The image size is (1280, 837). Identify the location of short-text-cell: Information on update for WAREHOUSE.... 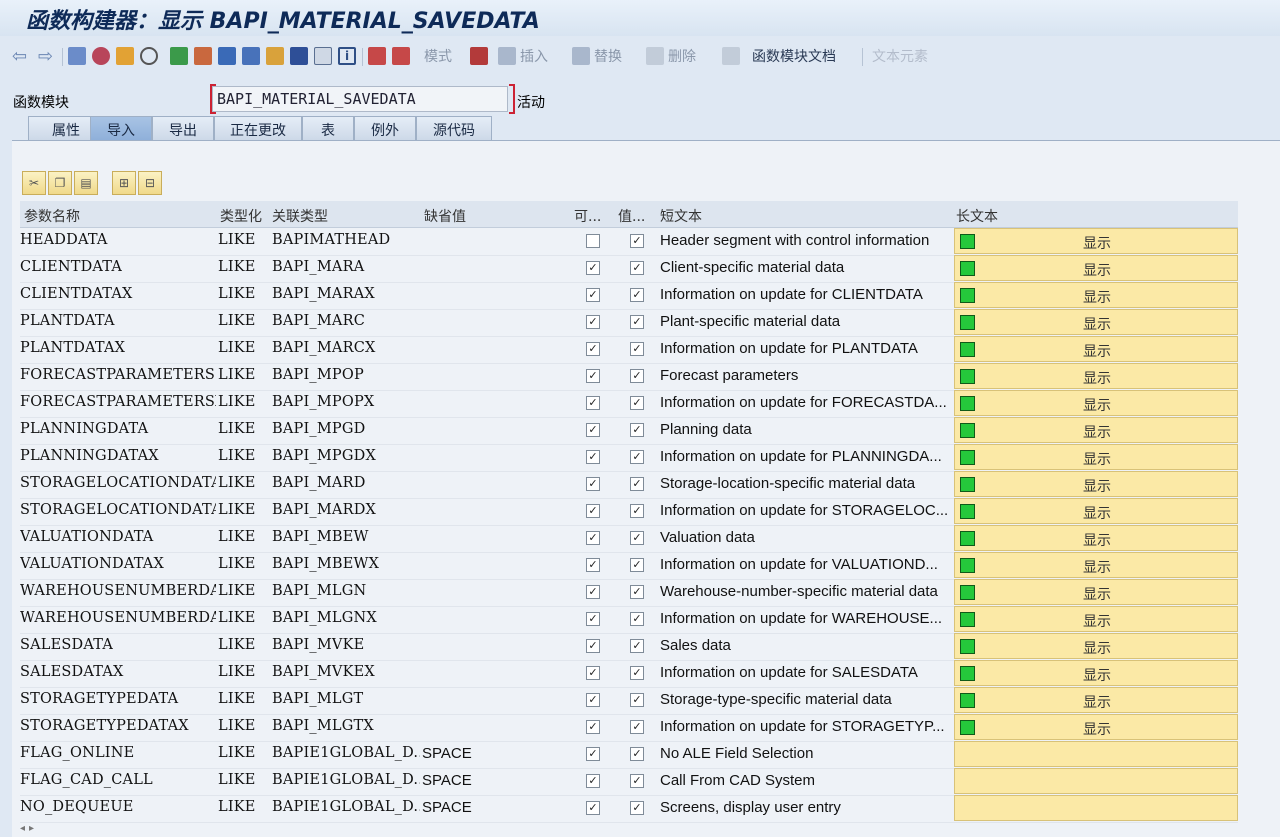
(806, 618).